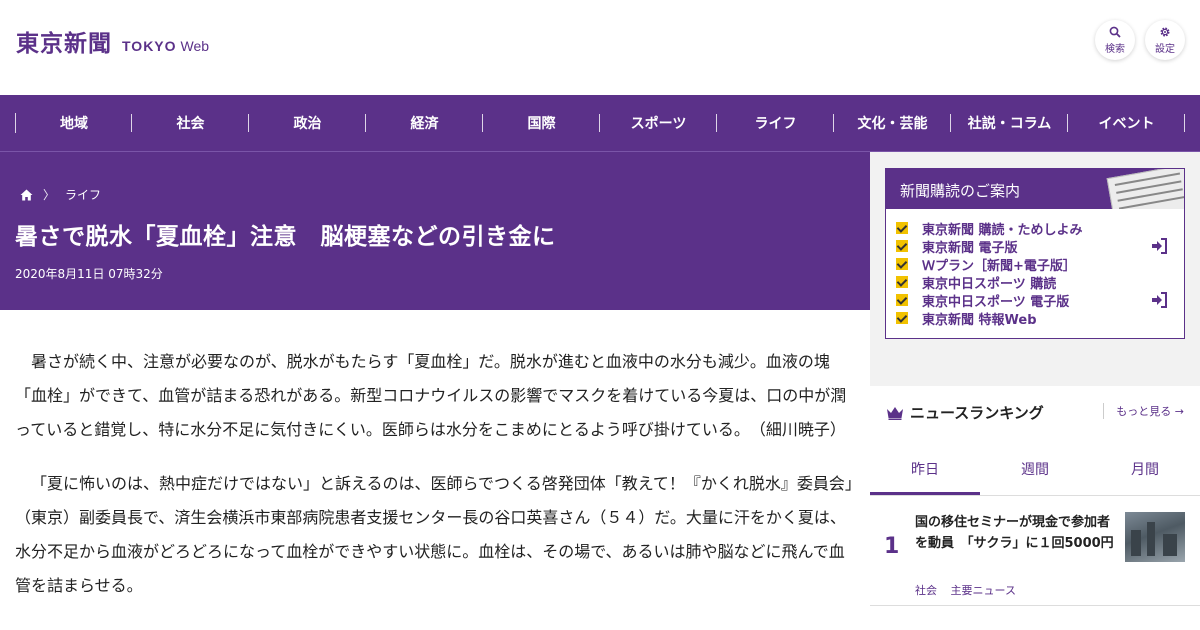 The height and width of the screenshot is (630, 1200). What do you see at coordinates (285, 237) in the screenshot?
I see `article-title: 暑さで脱水「夏血栓」注意 脳梗塞などの引き金に` at bounding box center [285, 237].